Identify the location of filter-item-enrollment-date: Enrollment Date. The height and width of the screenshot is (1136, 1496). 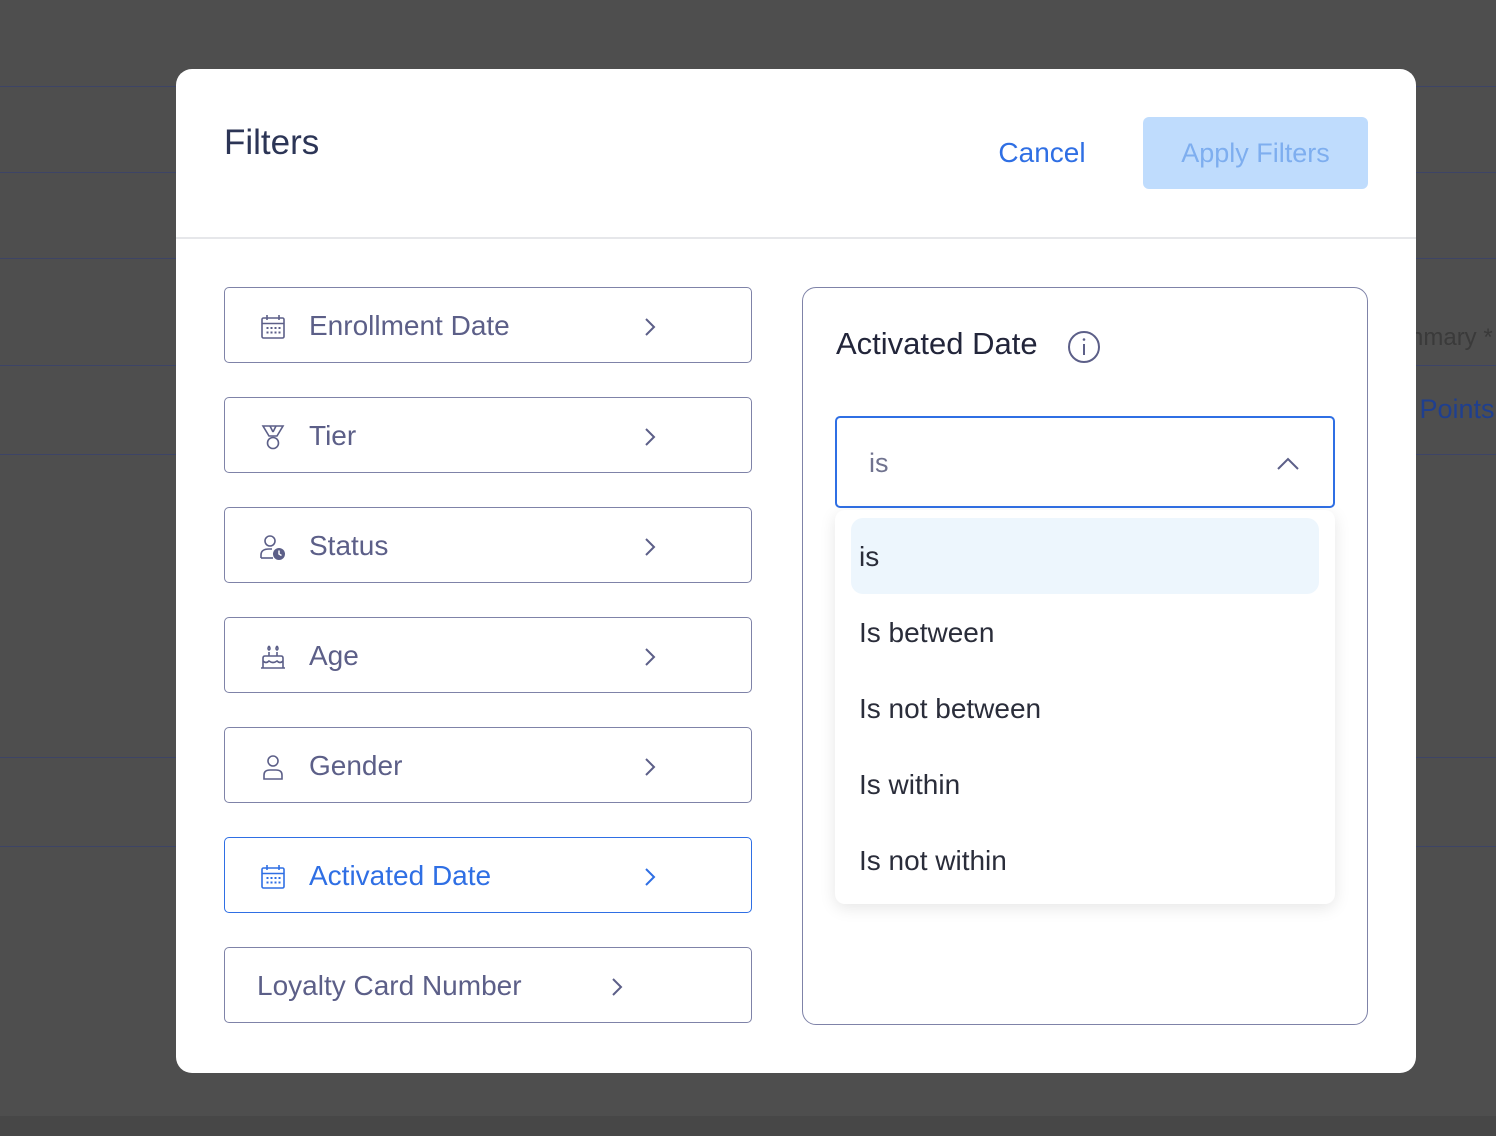
(488, 325).